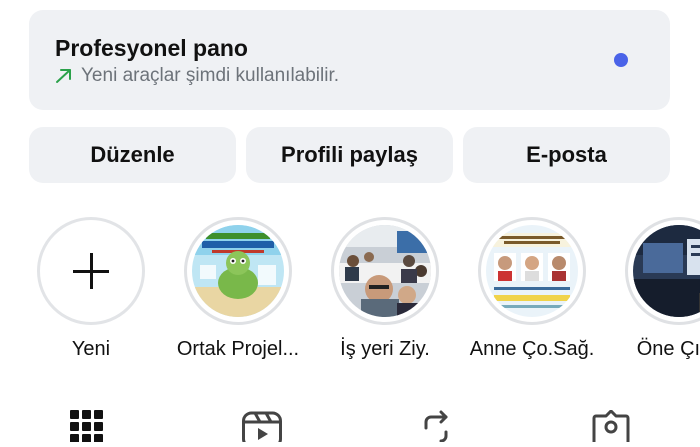 The image size is (700, 447). Describe the element at coordinates (668, 349) in the screenshot. I see `highlight-label: Öne Çıka` at that location.